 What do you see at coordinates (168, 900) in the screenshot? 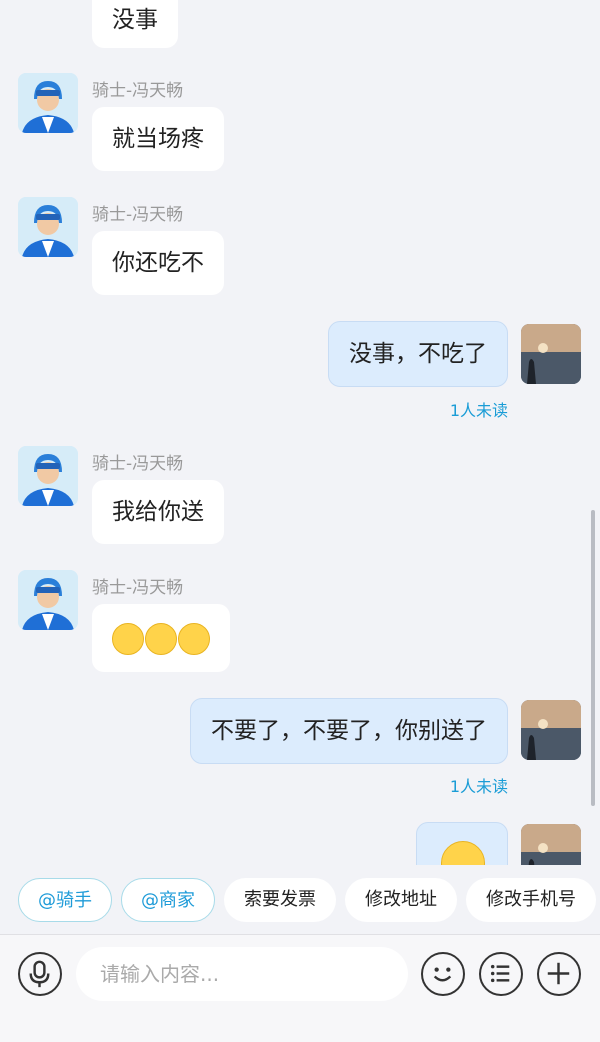
I see `mention-merchant-button: @商家` at bounding box center [168, 900].